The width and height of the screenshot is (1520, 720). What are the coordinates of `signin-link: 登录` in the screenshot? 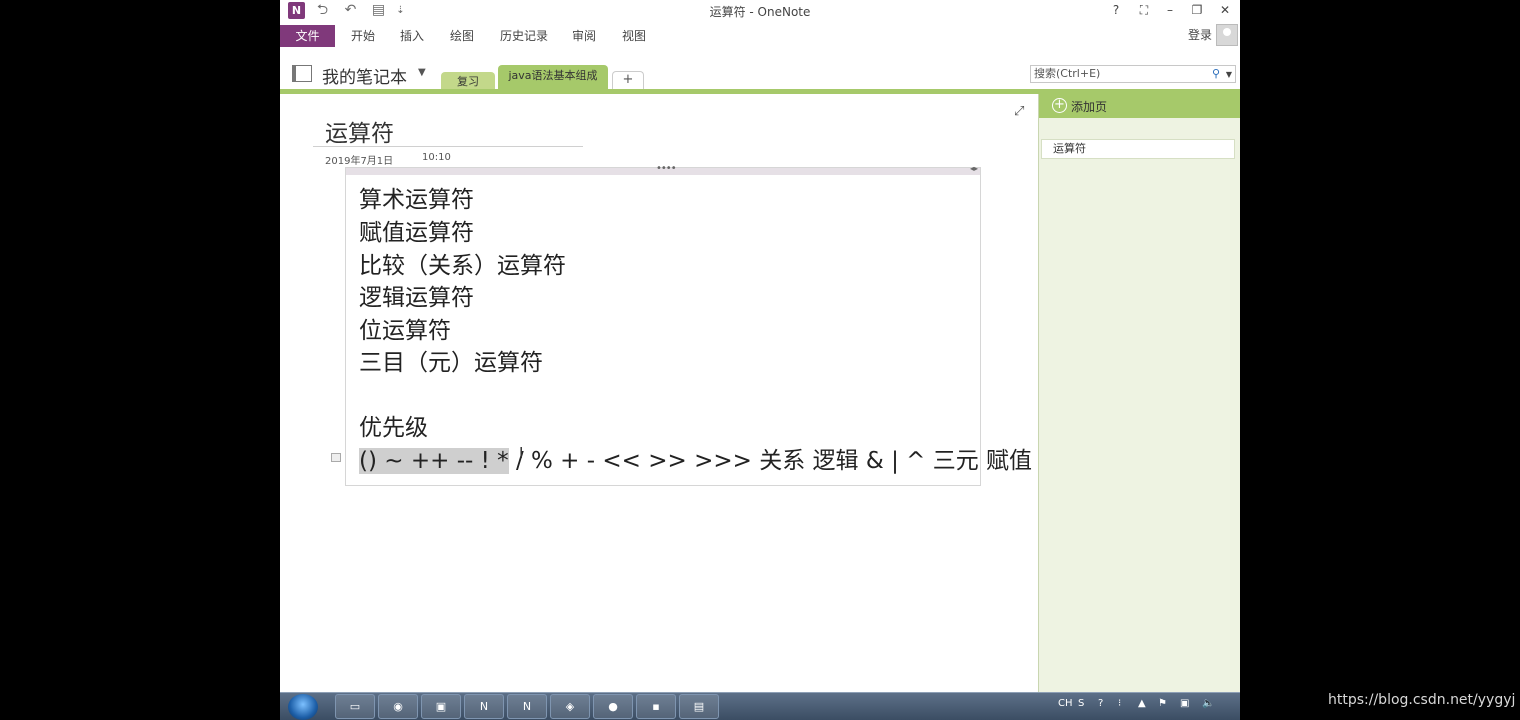 It's located at (1200, 34).